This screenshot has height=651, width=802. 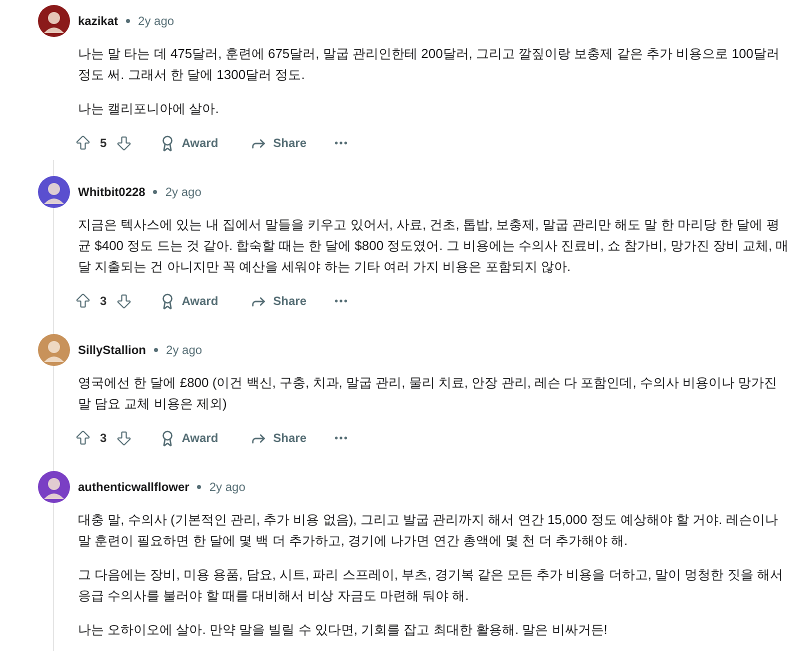 I want to click on comment-text: 나는 말 타는 데 475달러, 훈련에 675달러, 말굽 관리인한테 200달러, 그리고 깔짚이랑 보충제 같은 추가 비용으로 100달러 정도 써. 그래서 한 달에 1300달러 정도., so click(x=429, y=64).